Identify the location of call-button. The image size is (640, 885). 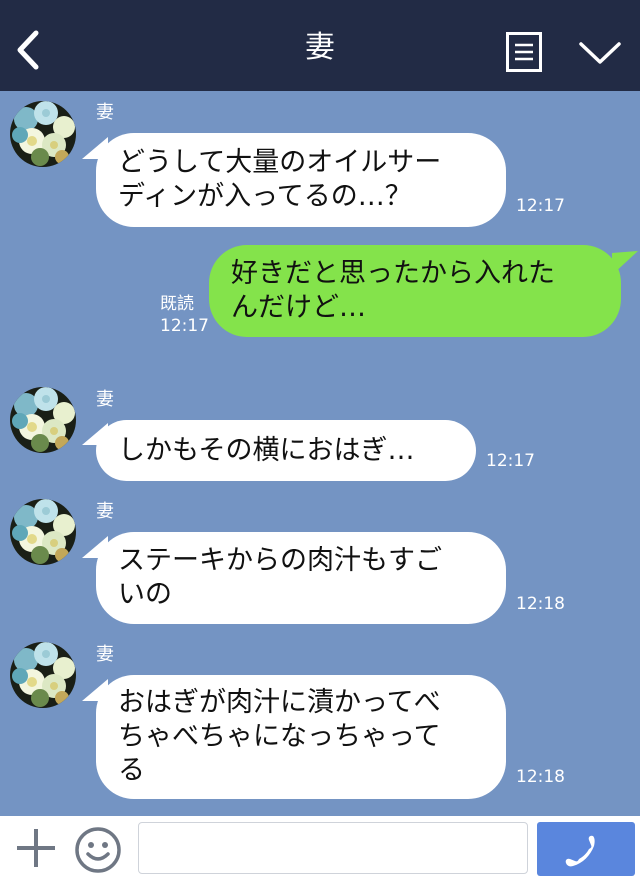
(586, 849).